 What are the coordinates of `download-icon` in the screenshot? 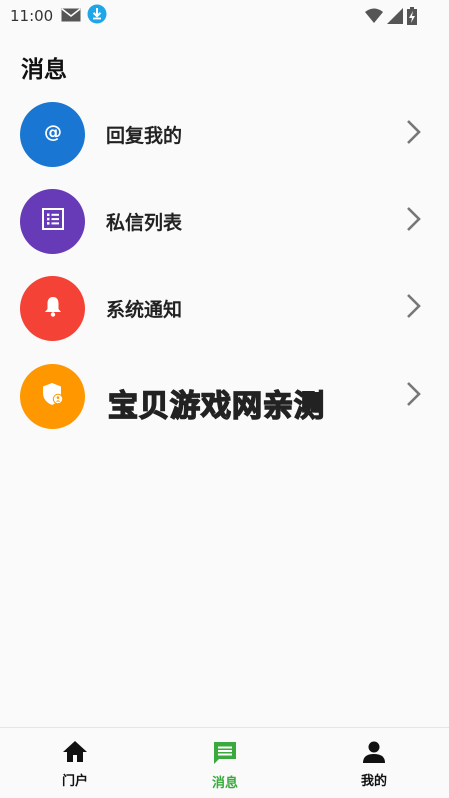 It's located at (97, 16).